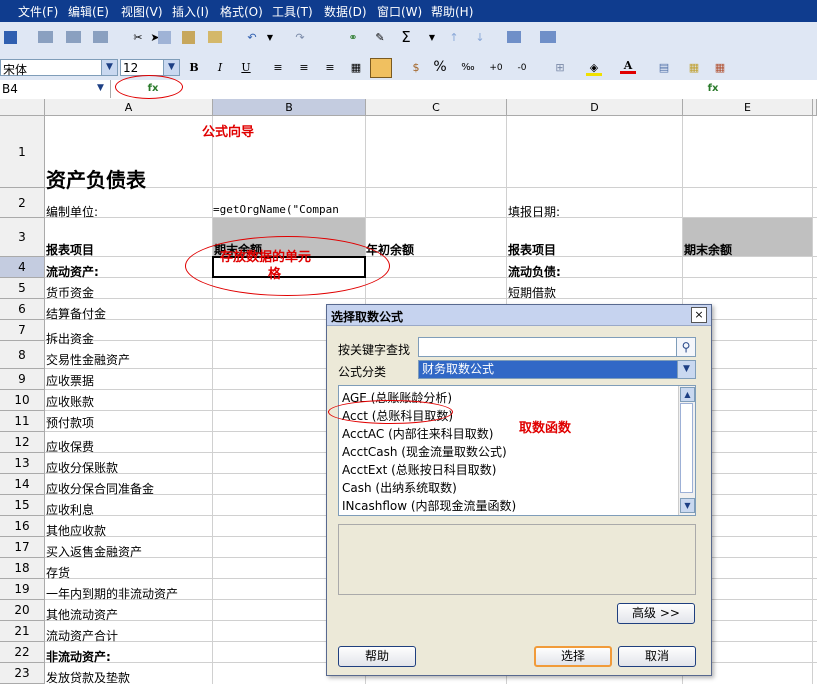 This screenshot has height=686, width=817. I want to click on advanced-button: 高级 >>, so click(656, 613).